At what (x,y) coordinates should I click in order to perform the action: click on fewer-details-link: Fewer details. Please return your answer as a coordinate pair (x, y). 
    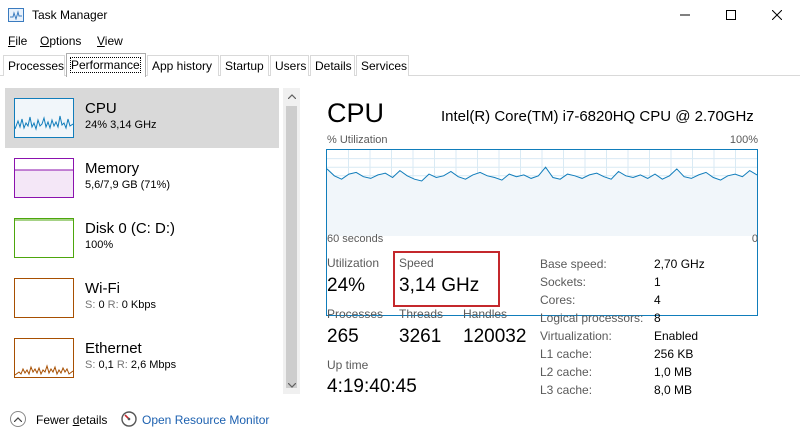
    Looking at the image, I should click on (71, 420).